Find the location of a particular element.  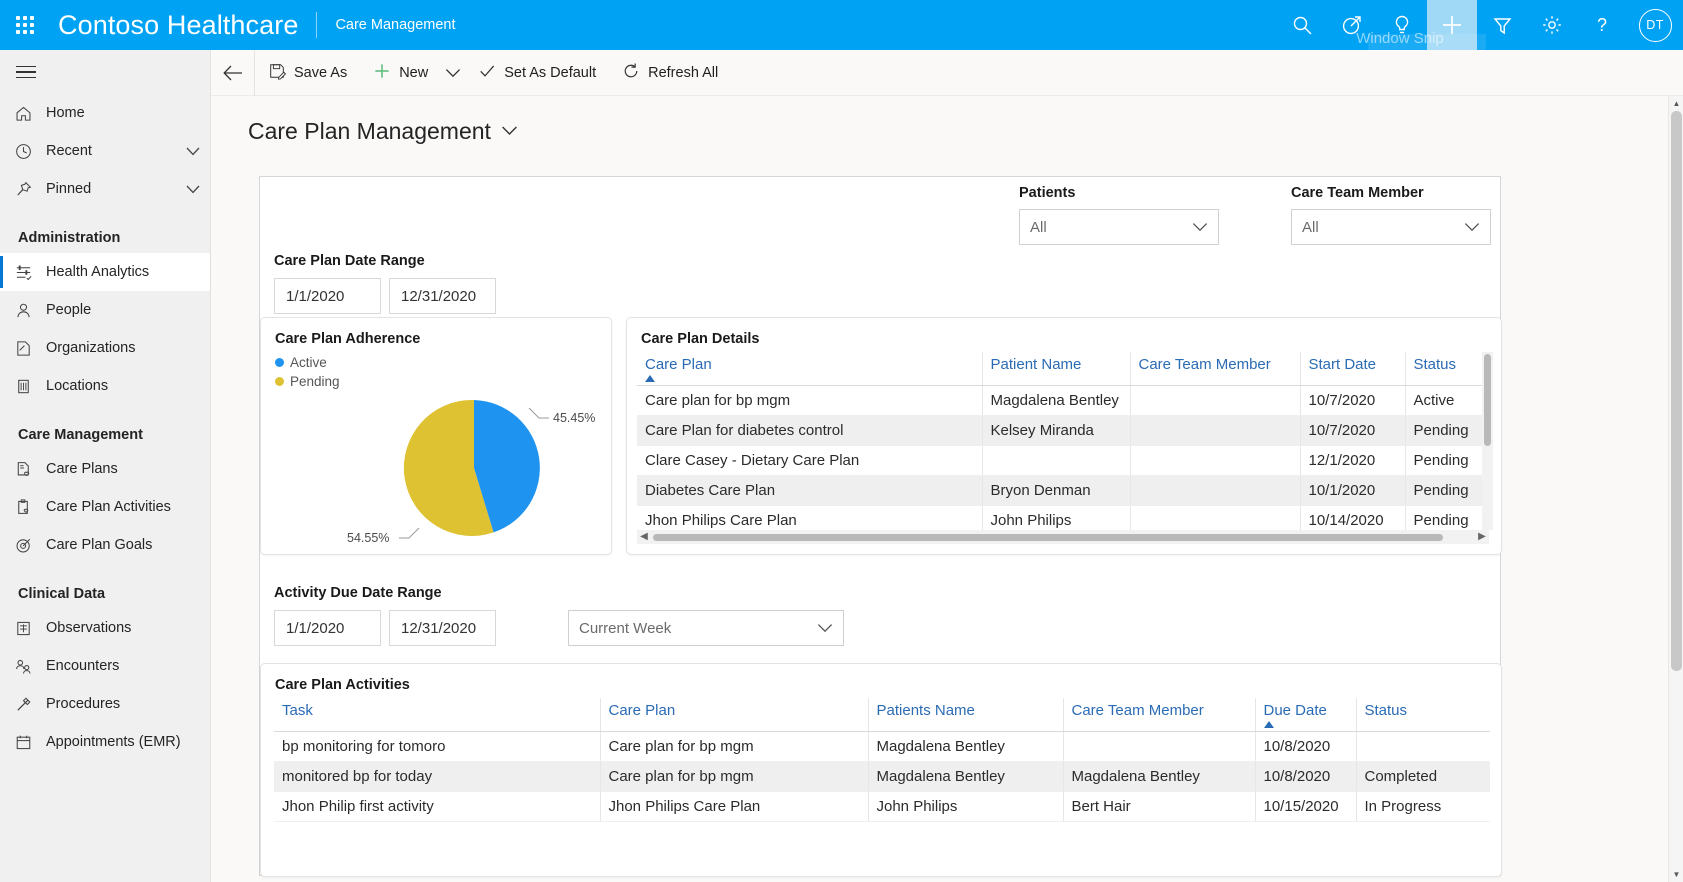

care-plan-details-vertical-scrollbar is located at coordinates (1487, 441).